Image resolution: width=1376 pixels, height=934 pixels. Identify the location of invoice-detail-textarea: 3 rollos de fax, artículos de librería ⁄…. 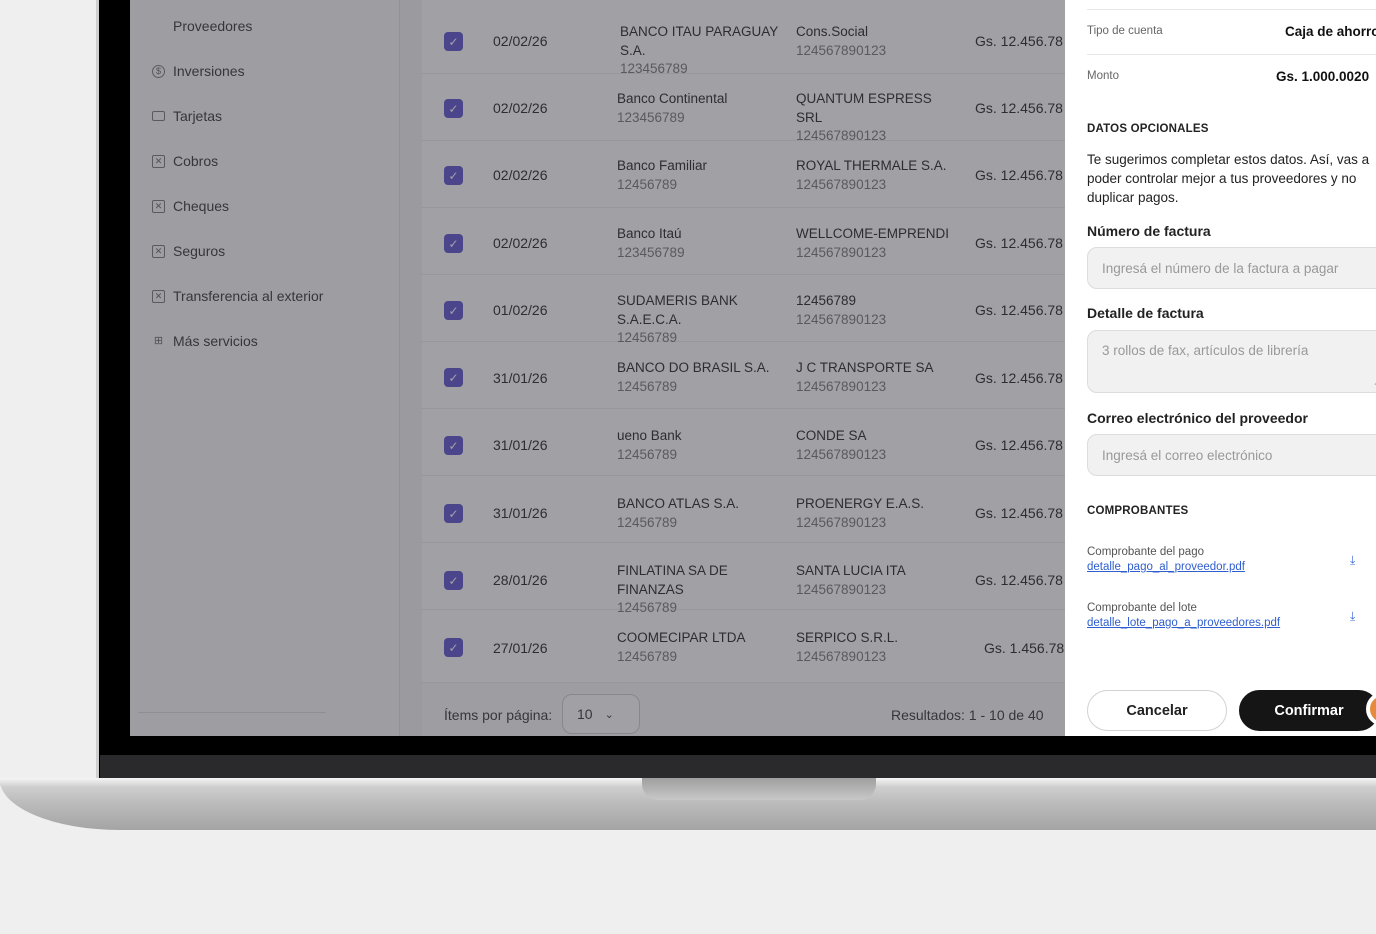
(1231, 361).